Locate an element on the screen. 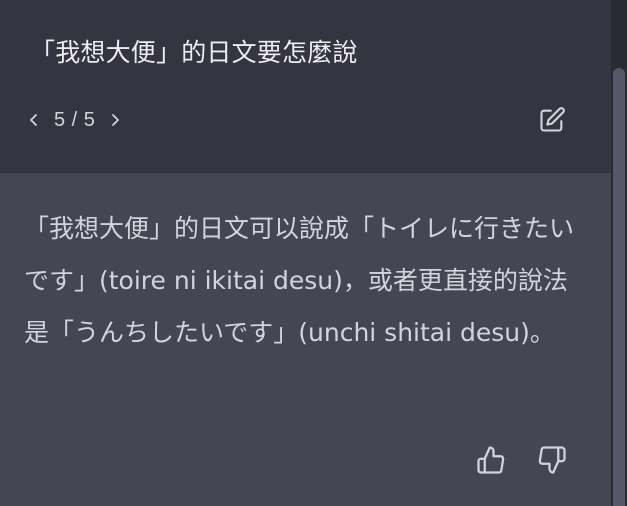 The width and height of the screenshot is (627, 506). message-pager: 5 / 5 is located at coordinates (74, 120).